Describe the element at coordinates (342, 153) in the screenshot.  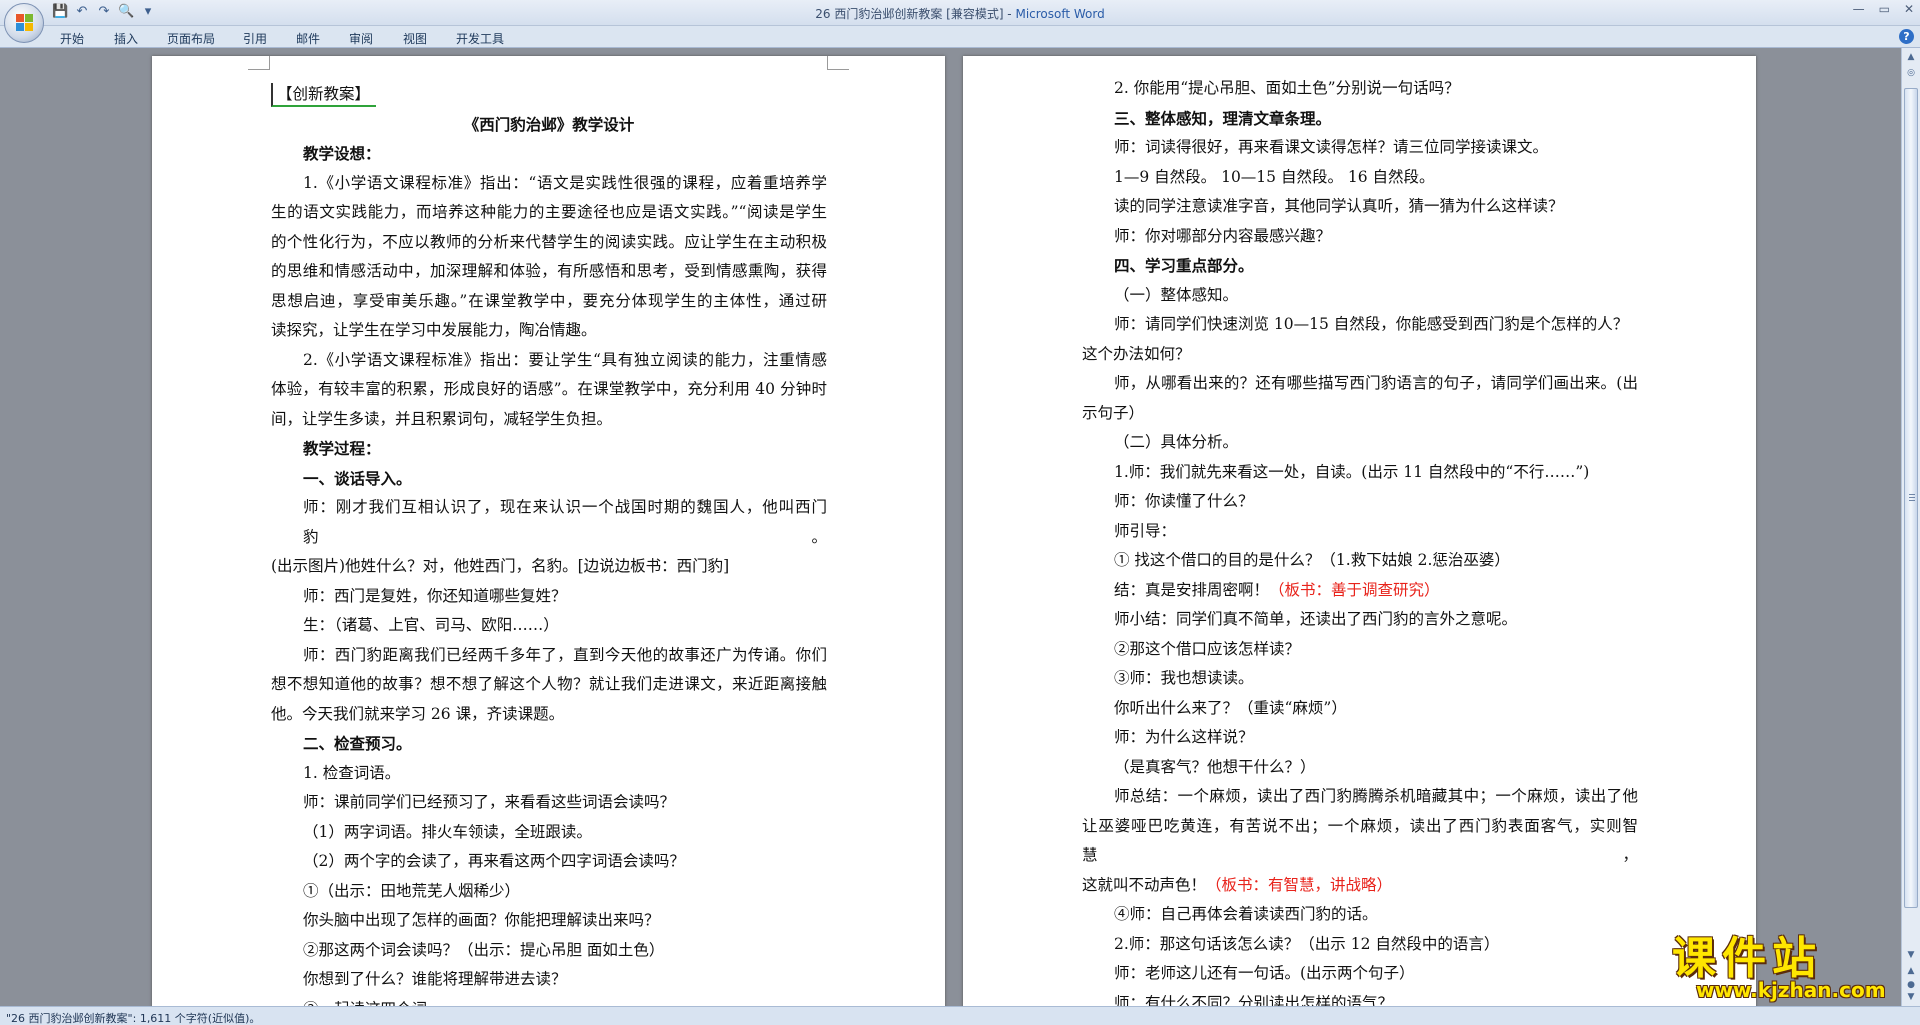
I see `line-text: 教学设想：` at that location.